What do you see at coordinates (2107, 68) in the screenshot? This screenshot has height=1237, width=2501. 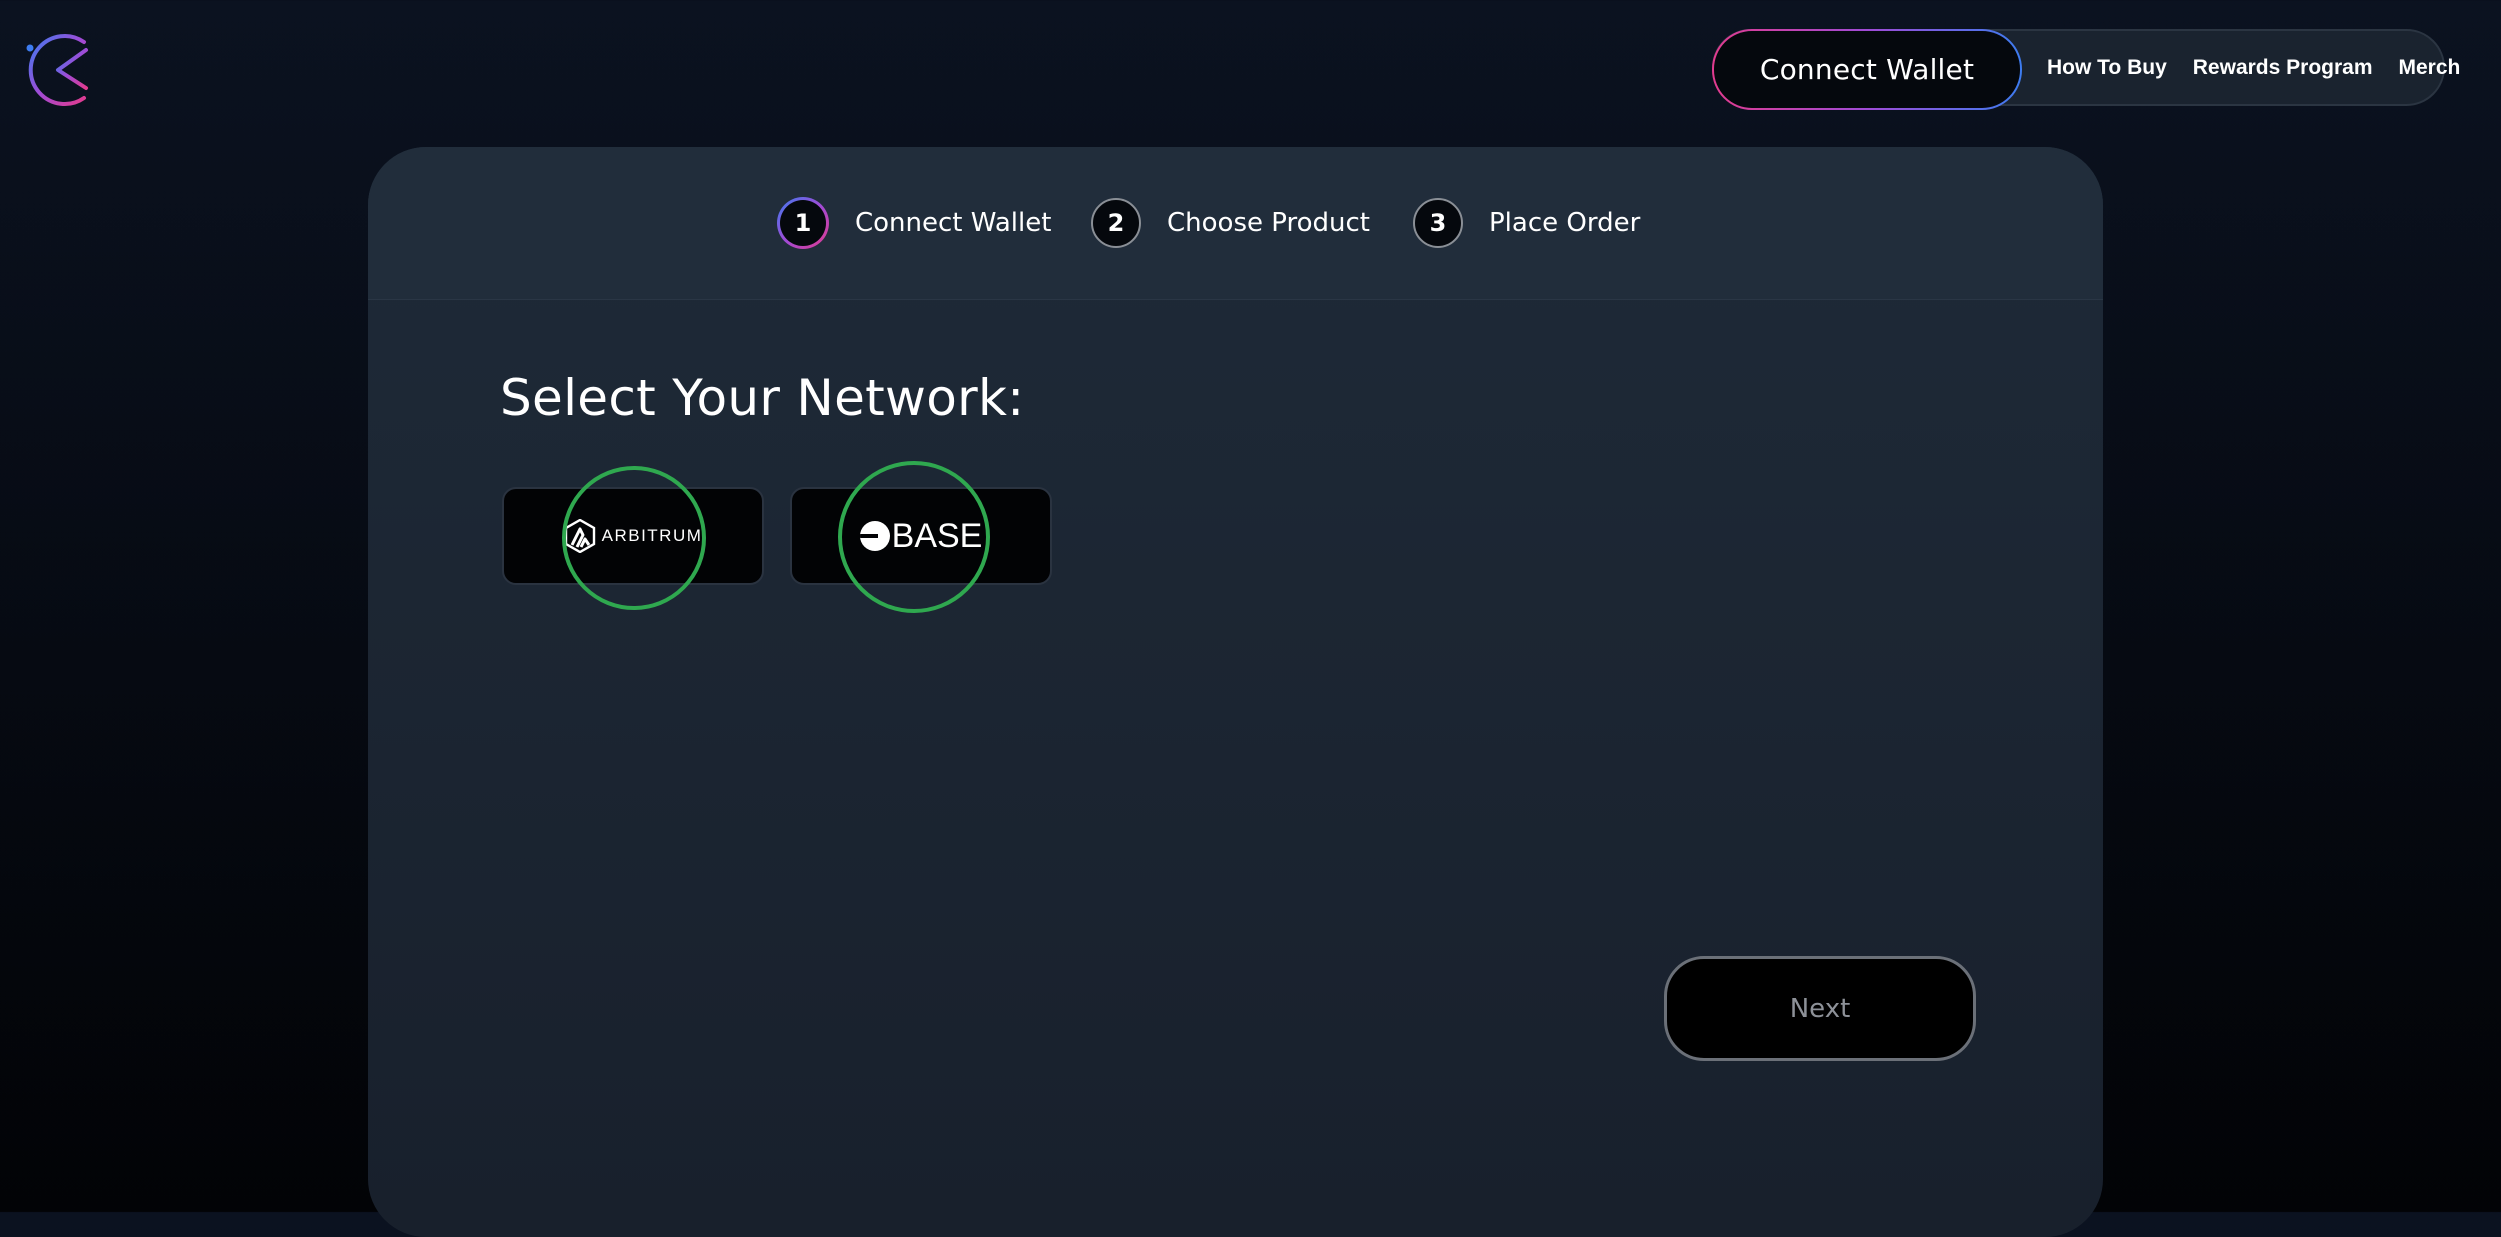 I see `nav-link-how-to-buy: How To Buy` at bounding box center [2107, 68].